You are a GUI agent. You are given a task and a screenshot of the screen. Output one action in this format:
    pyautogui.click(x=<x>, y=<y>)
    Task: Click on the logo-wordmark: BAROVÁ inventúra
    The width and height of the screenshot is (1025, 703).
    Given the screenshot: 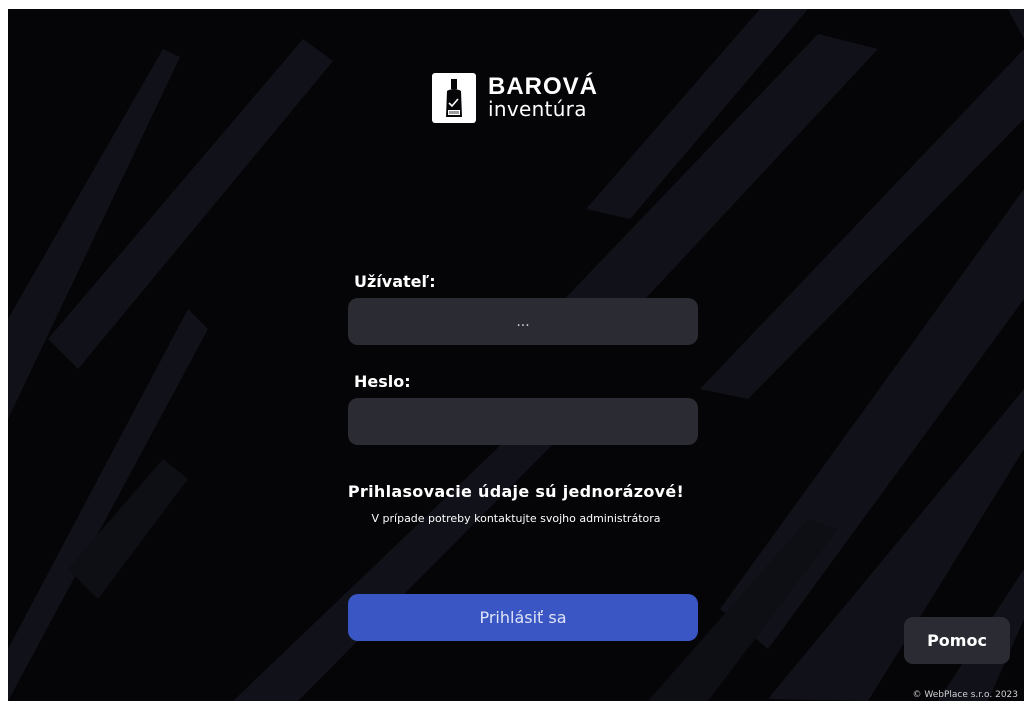 What is the action you would take?
    pyautogui.click(x=543, y=97)
    